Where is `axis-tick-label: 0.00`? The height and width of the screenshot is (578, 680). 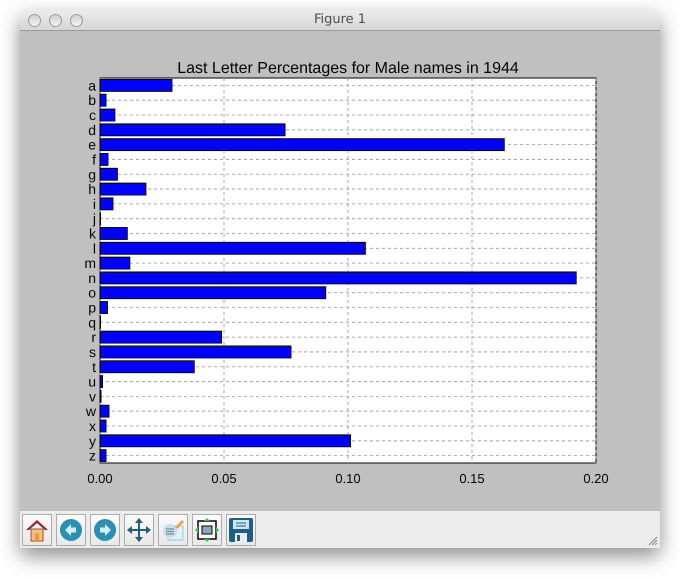 axis-tick-label: 0.00 is located at coordinates (100, 478).